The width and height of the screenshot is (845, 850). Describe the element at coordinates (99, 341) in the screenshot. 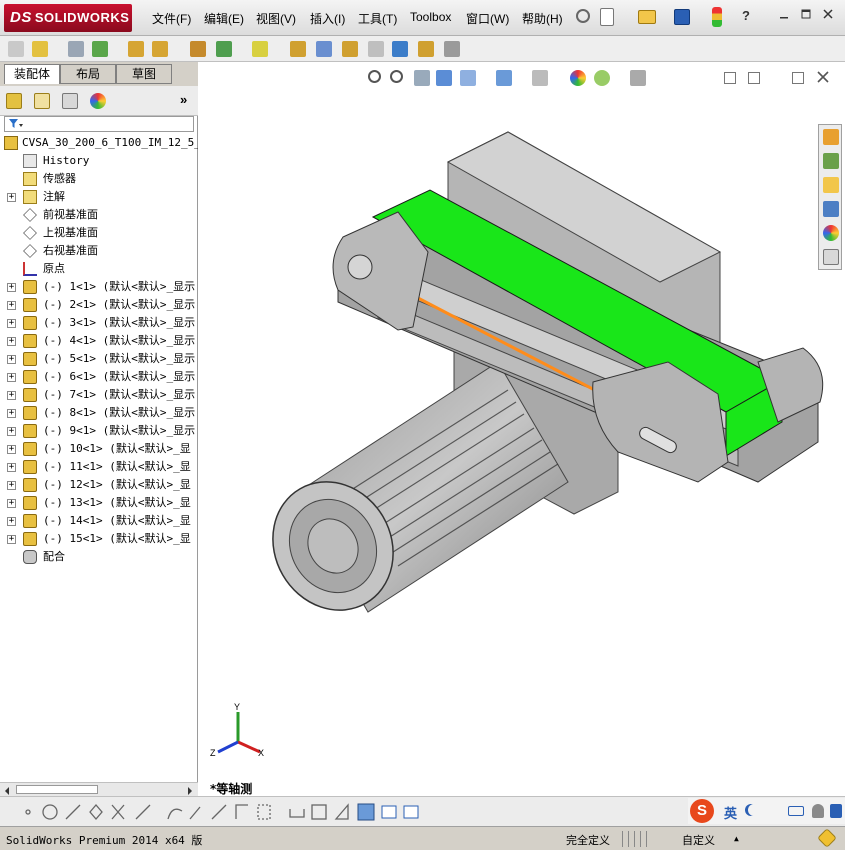

I see `tree-item: + (-) 4<1> (默认<默认>_显示` at that location.